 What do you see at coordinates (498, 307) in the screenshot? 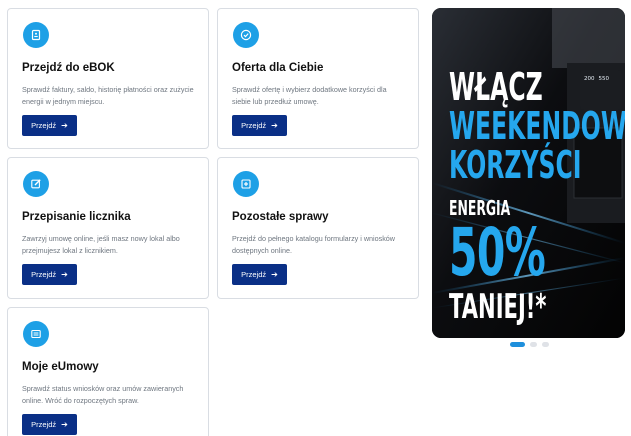
I see `banner-line: TANIEJ!*` at bounding box center [498, 307].